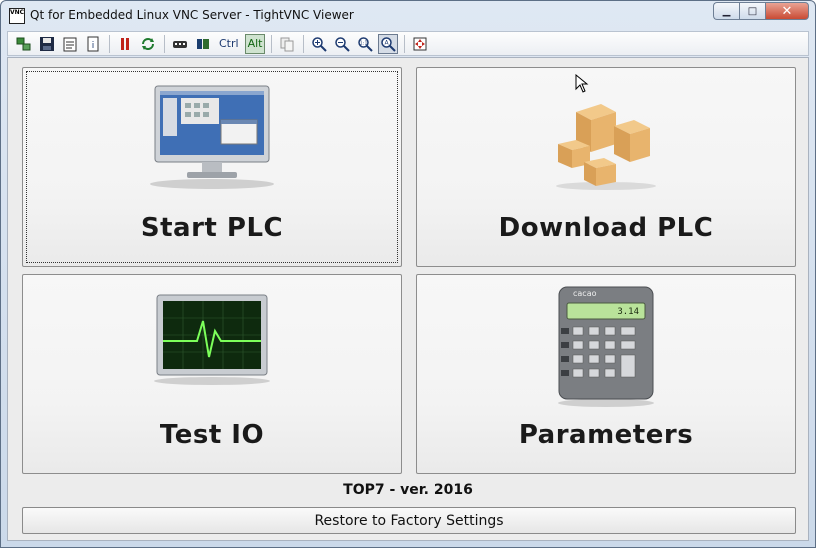 Image resolution: width=816 pixels, height=548 pixels. I want to click on vnc-app-icon: VNC, so click(17, 16).